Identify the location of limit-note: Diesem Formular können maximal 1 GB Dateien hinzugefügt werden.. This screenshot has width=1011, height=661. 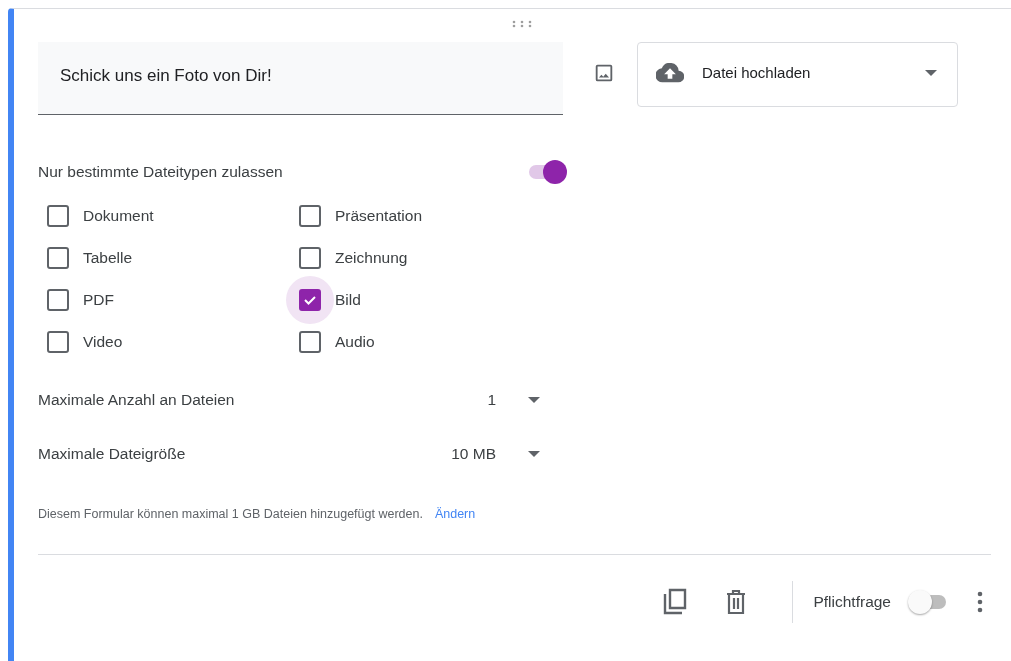
(230, 514).